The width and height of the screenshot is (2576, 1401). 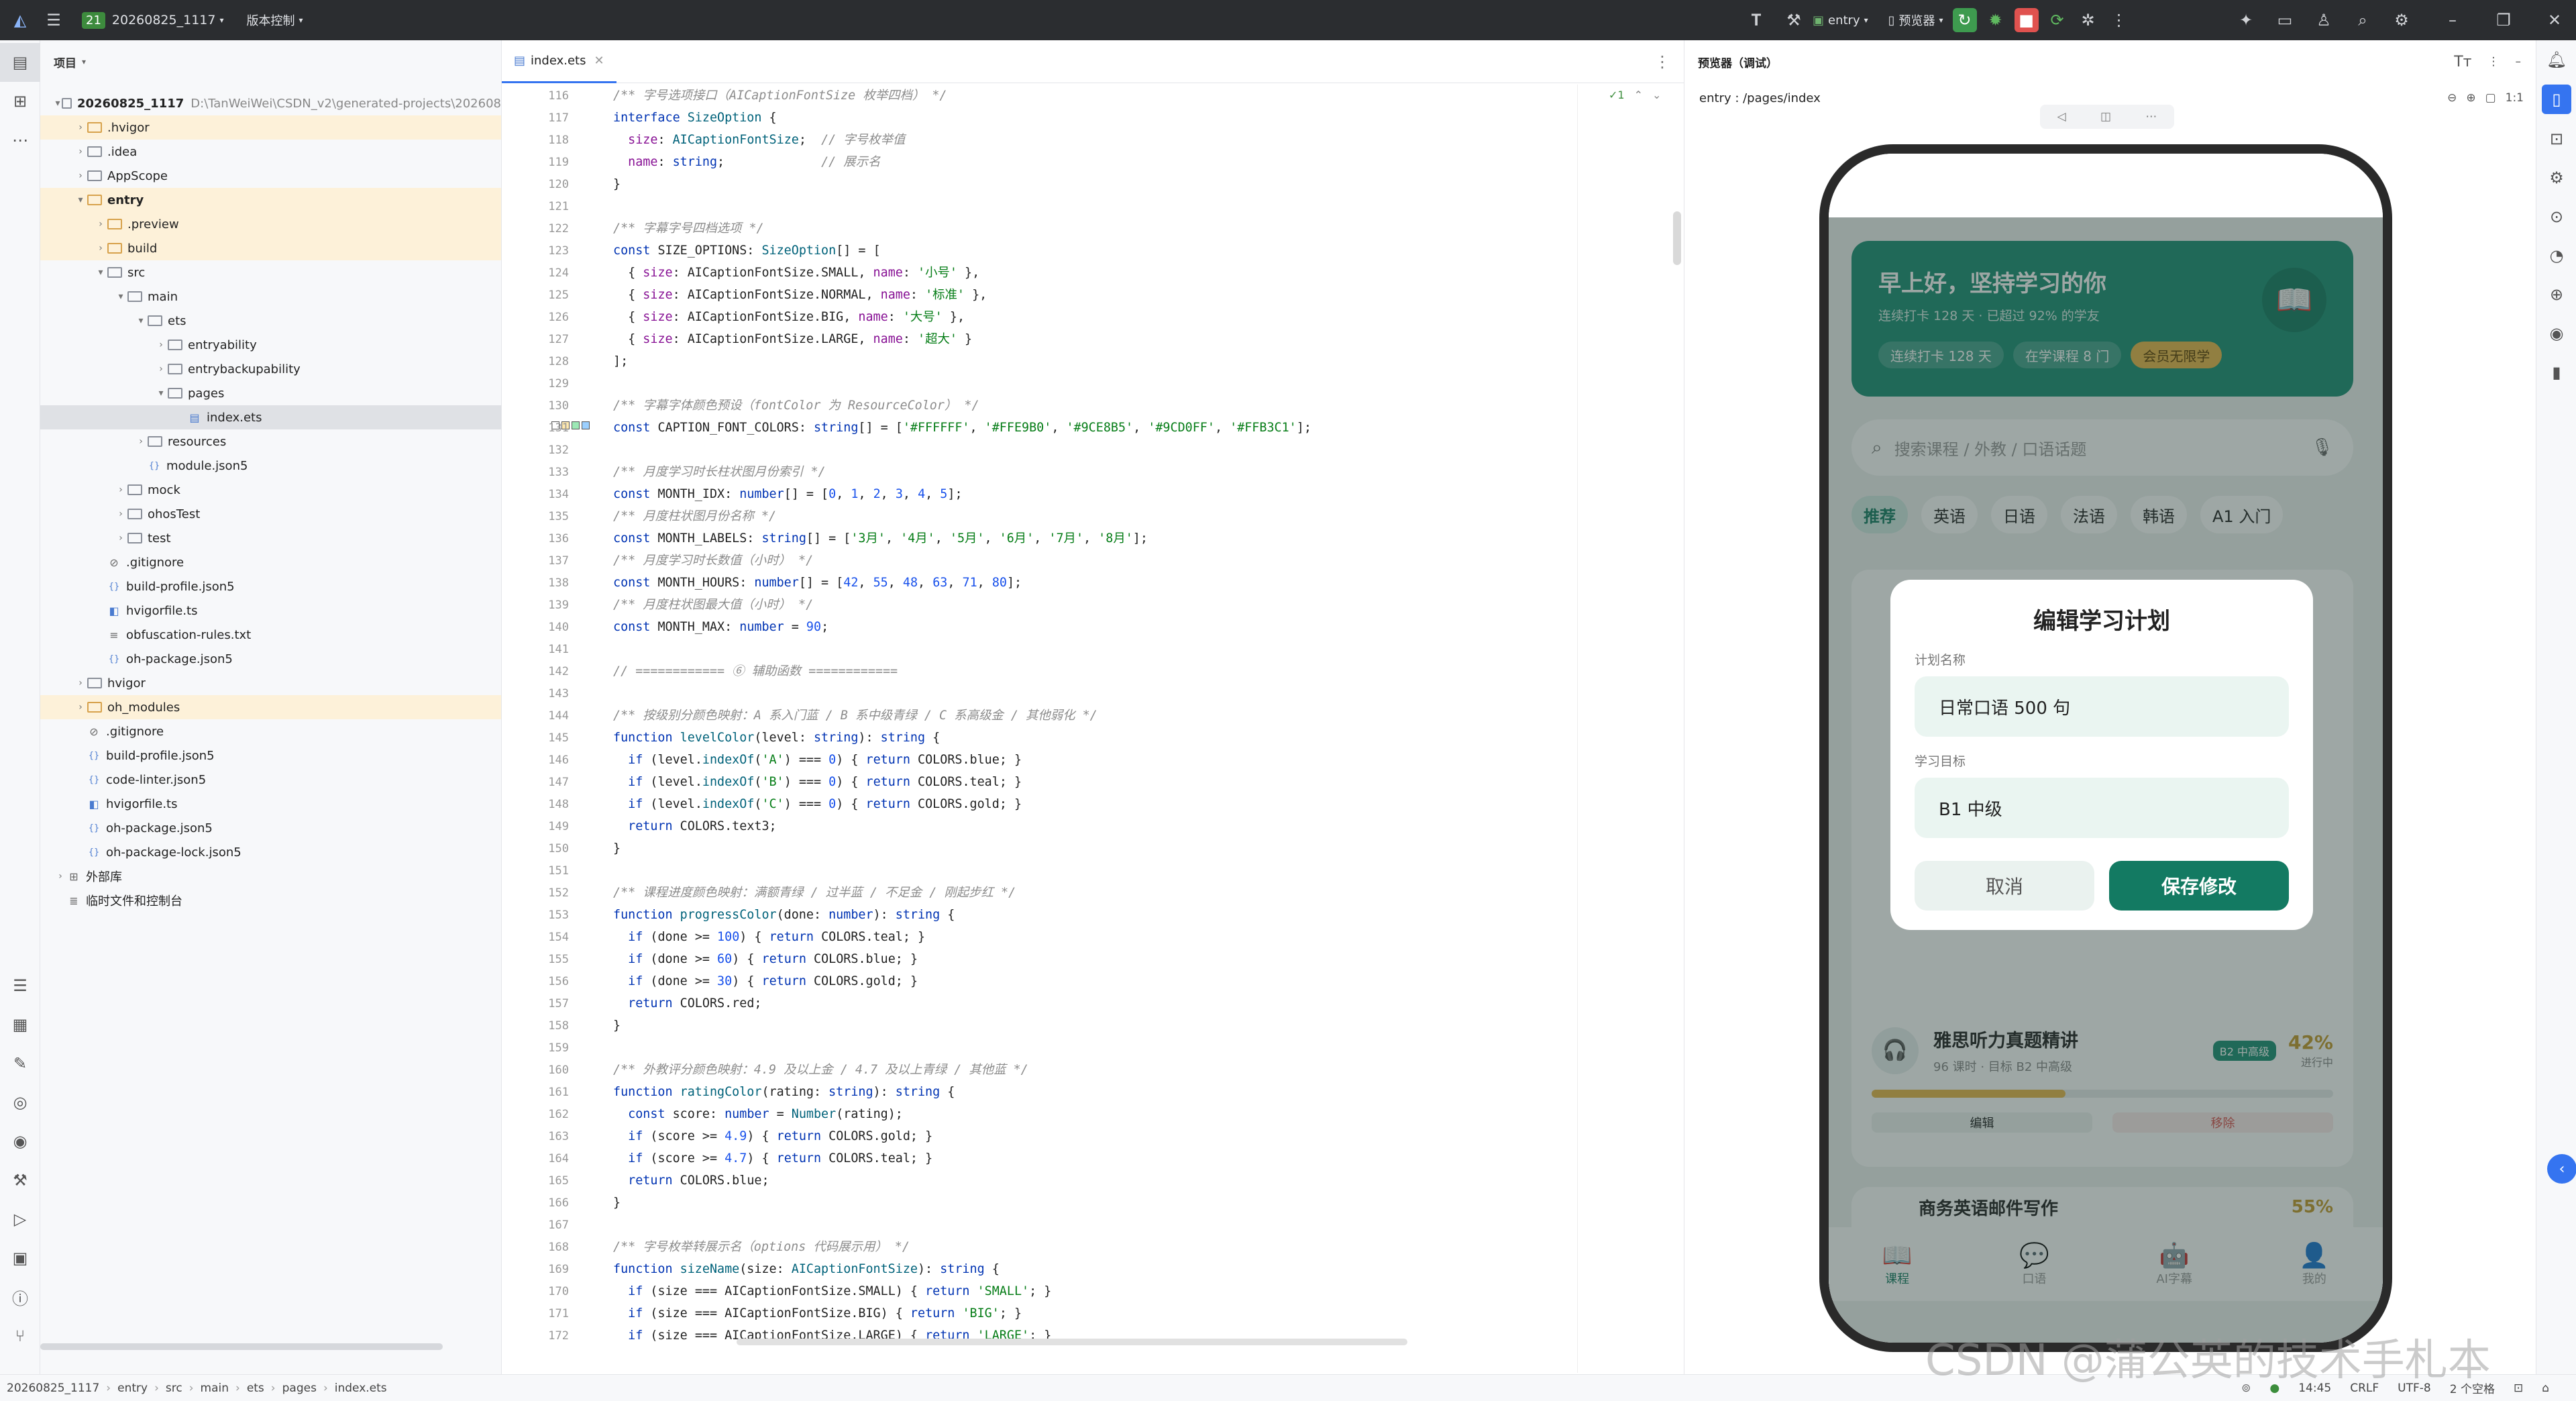 I want to click on code-line: 149 return COLORS.text3;, so click(x=1038, y=826).